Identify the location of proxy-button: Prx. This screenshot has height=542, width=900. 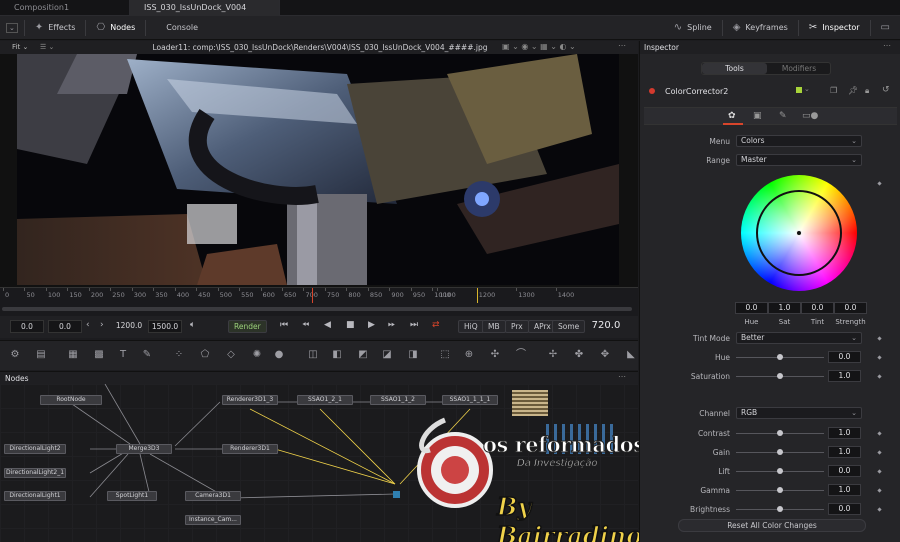
(517, 326).